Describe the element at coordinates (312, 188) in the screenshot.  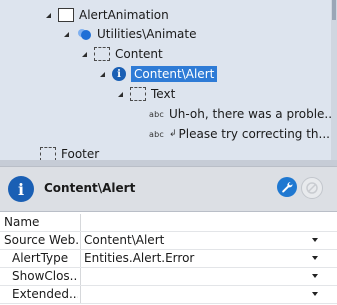
I see `toggle-icon` at that location.